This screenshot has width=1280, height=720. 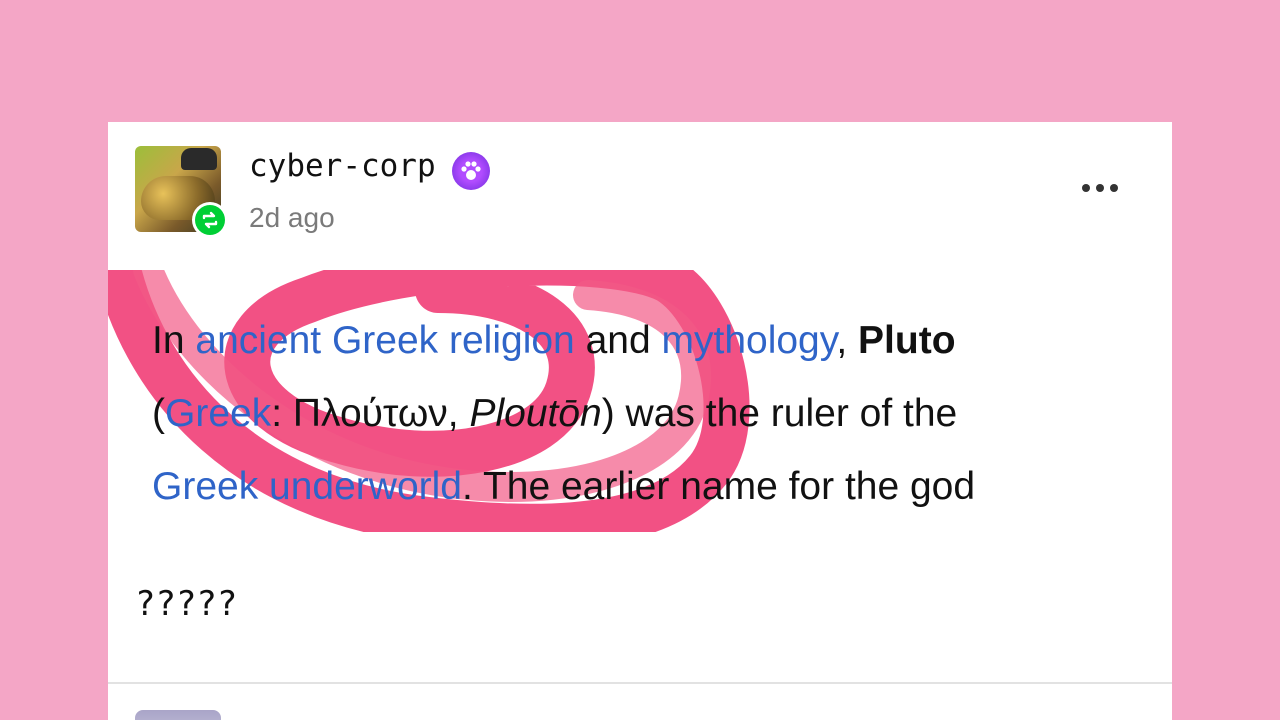 What do you see at coordinates (907, 340) in the screenshot?
I see `excerpt-bold-pluto: Pluto` at bounding box center [907, 340].